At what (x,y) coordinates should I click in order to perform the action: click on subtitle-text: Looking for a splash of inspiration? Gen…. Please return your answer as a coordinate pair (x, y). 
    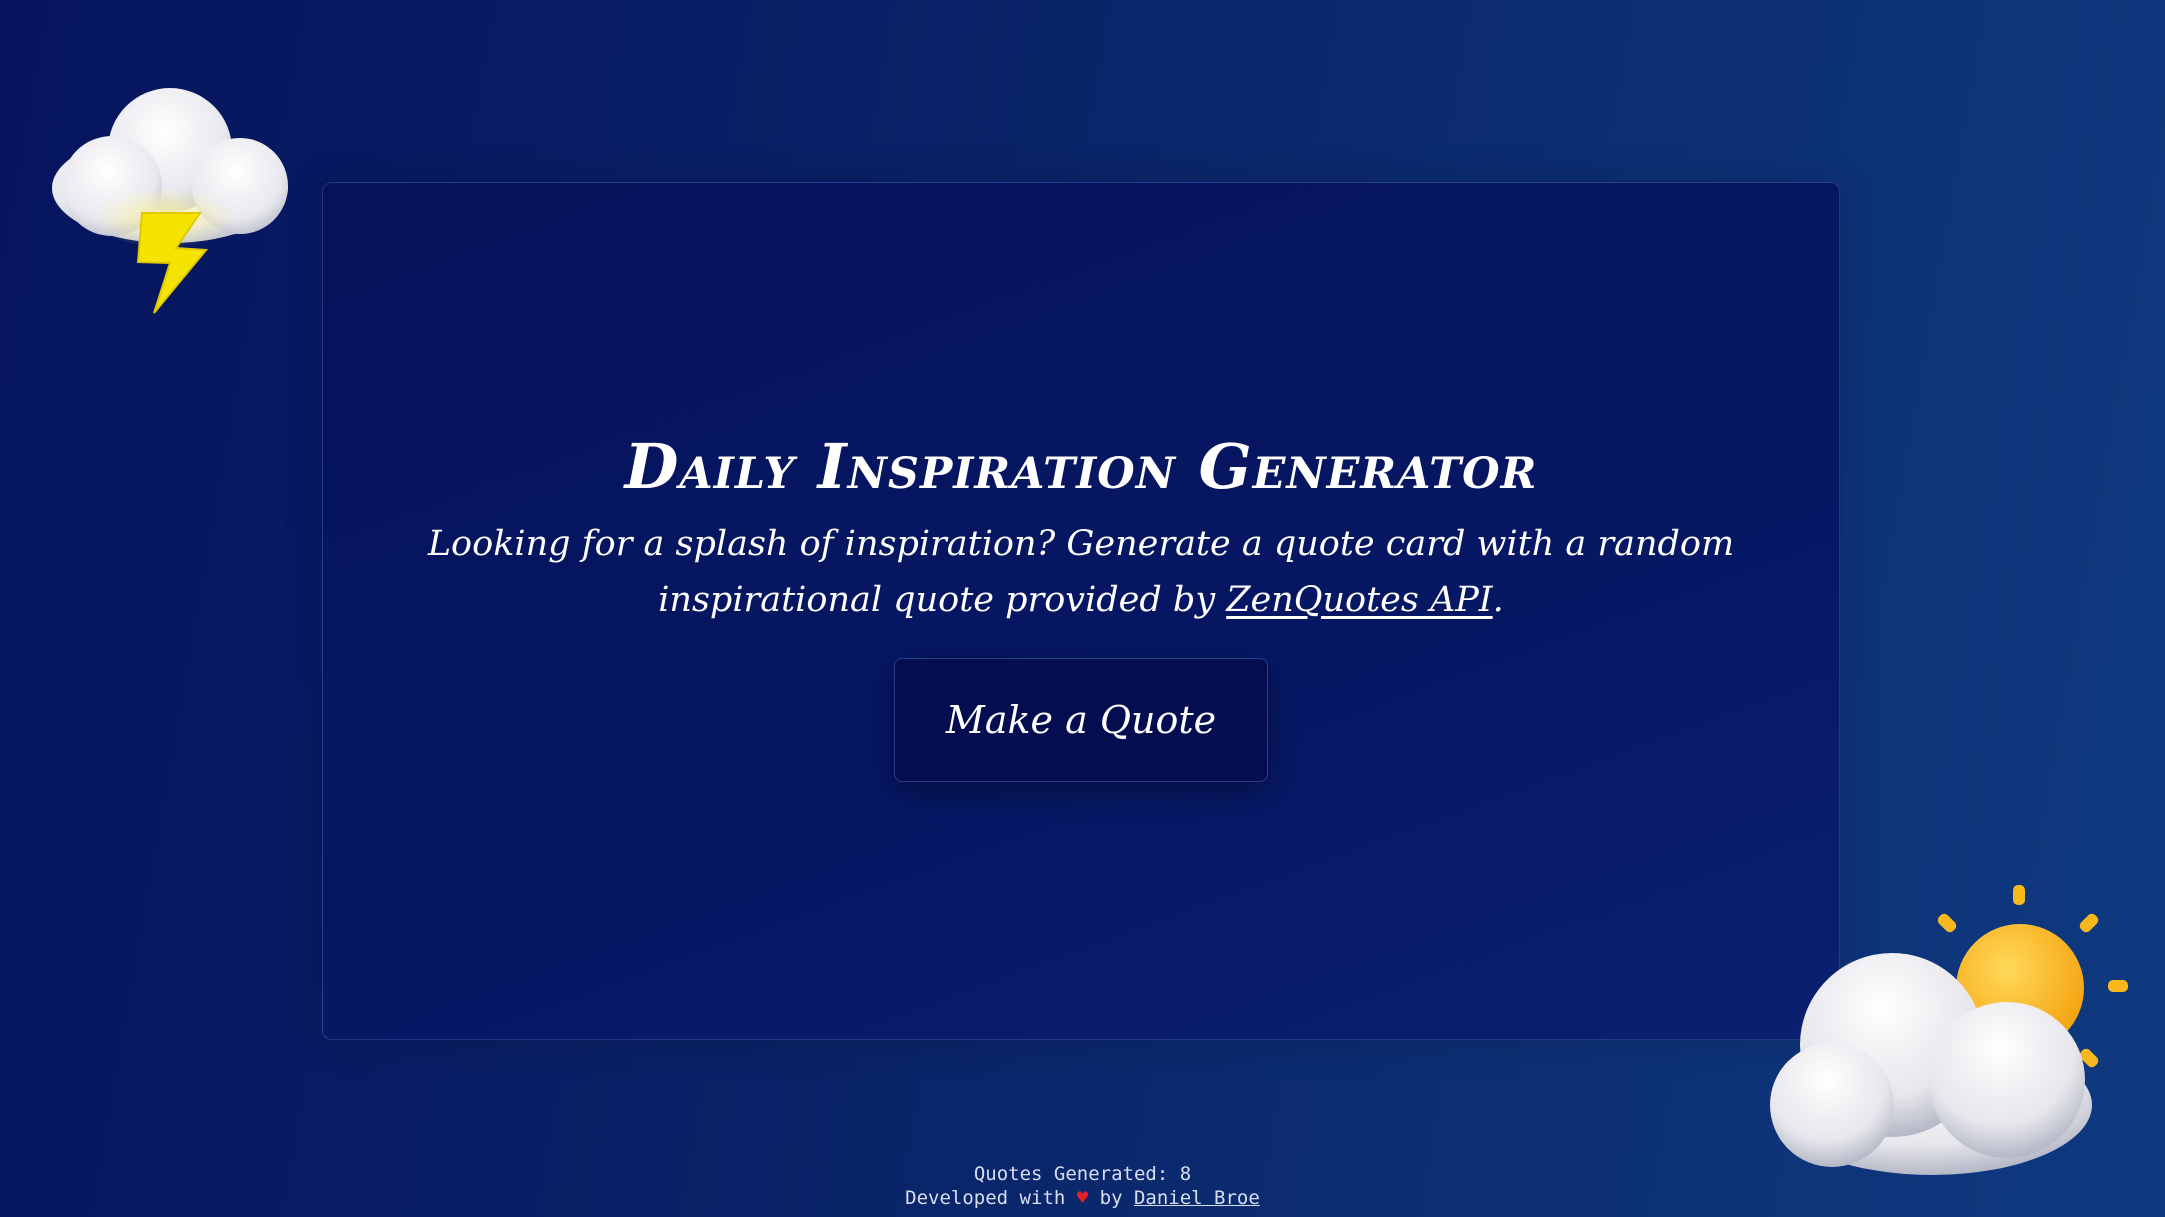
    Looking at the image, I should click on (1081, 571).